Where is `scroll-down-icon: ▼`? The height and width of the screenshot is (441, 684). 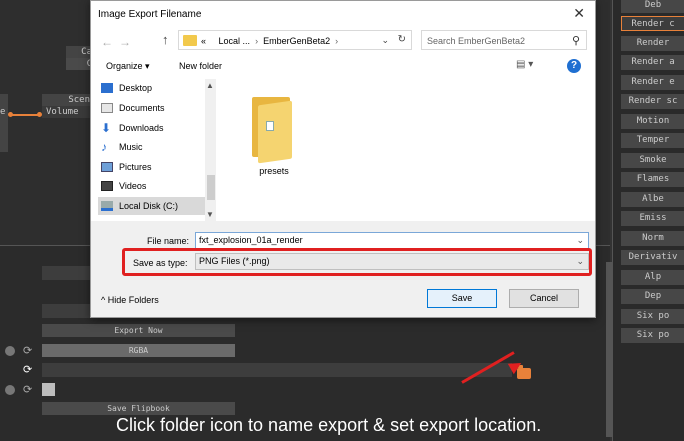 scroll-down-icon: ▼ is located at coordinates (210, 214).